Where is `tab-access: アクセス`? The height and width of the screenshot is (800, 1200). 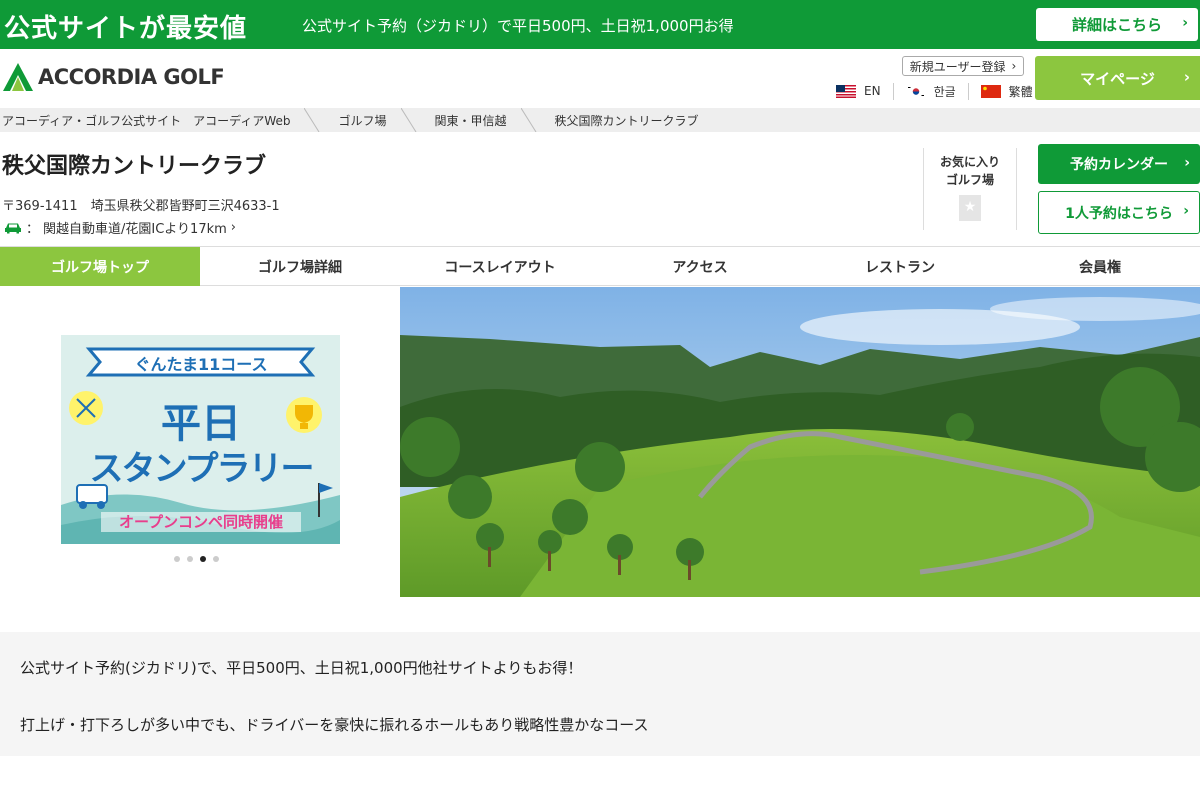
tab-access: アクセス is located at coordinates (700, 266).